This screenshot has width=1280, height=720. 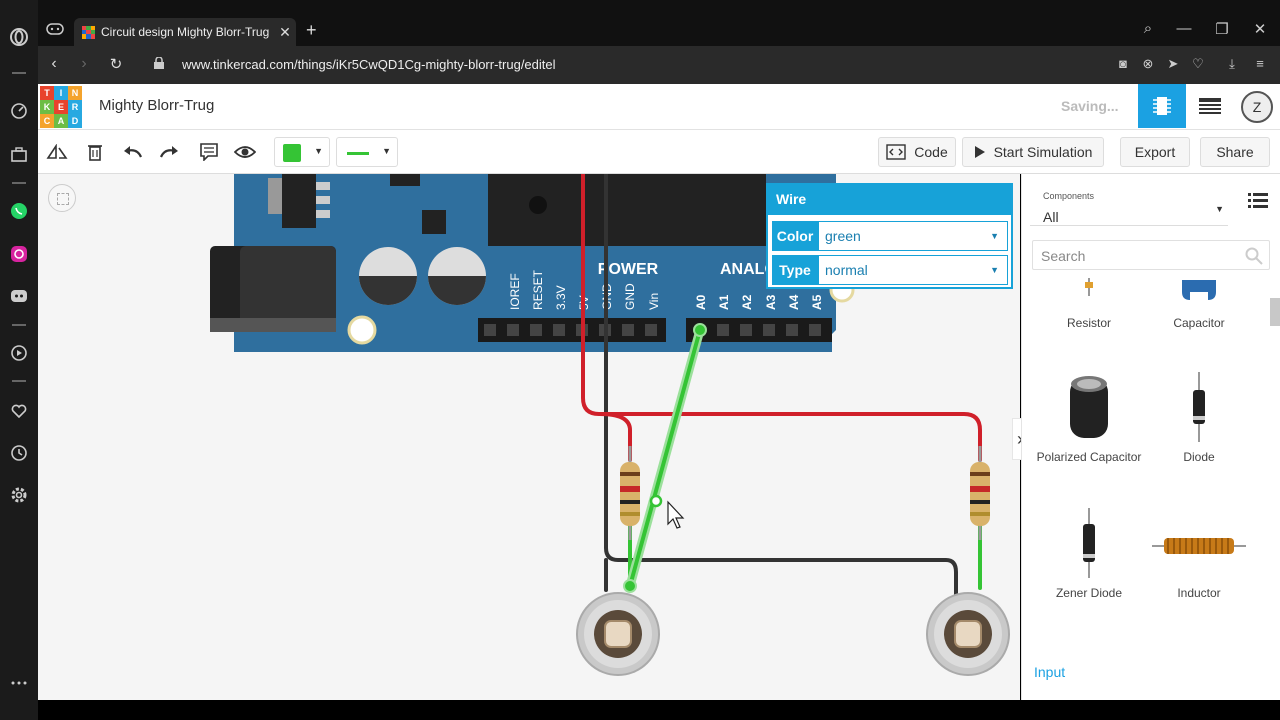 What do you see at coordinates (1089, 457) in the screenshot?
I see `component-label: Polarized Capacitor` at bounding box center [1089, 457].